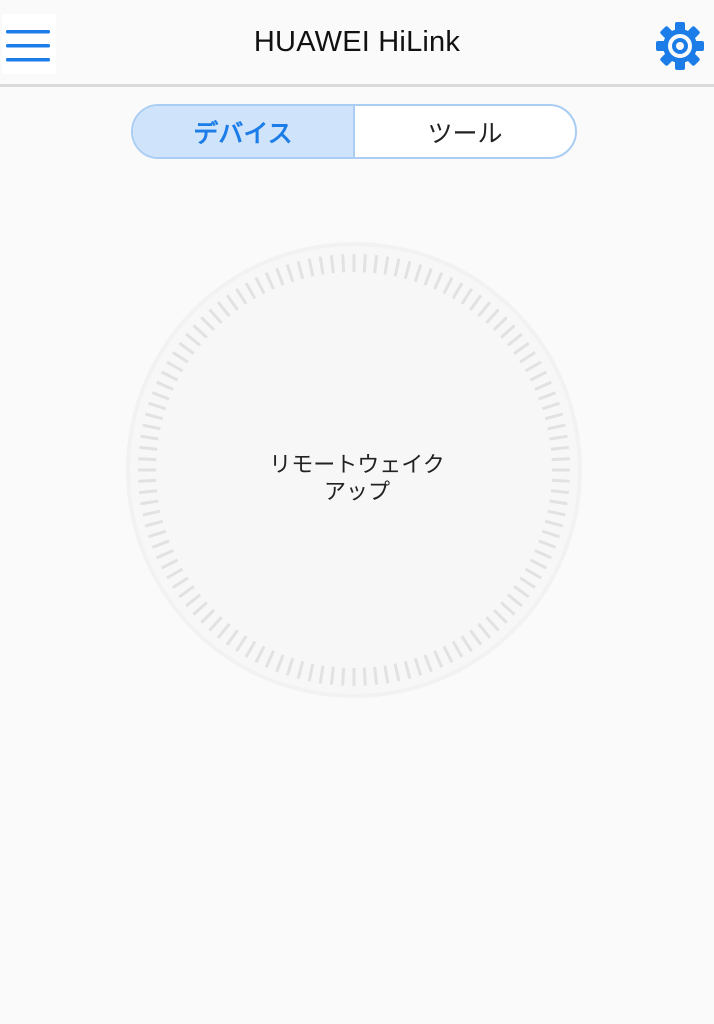 The width and height of the screenshot is (714, 1024). Describe the element at coordinates (680, 46) in the screenshot. I see `gear-icon` at that location.